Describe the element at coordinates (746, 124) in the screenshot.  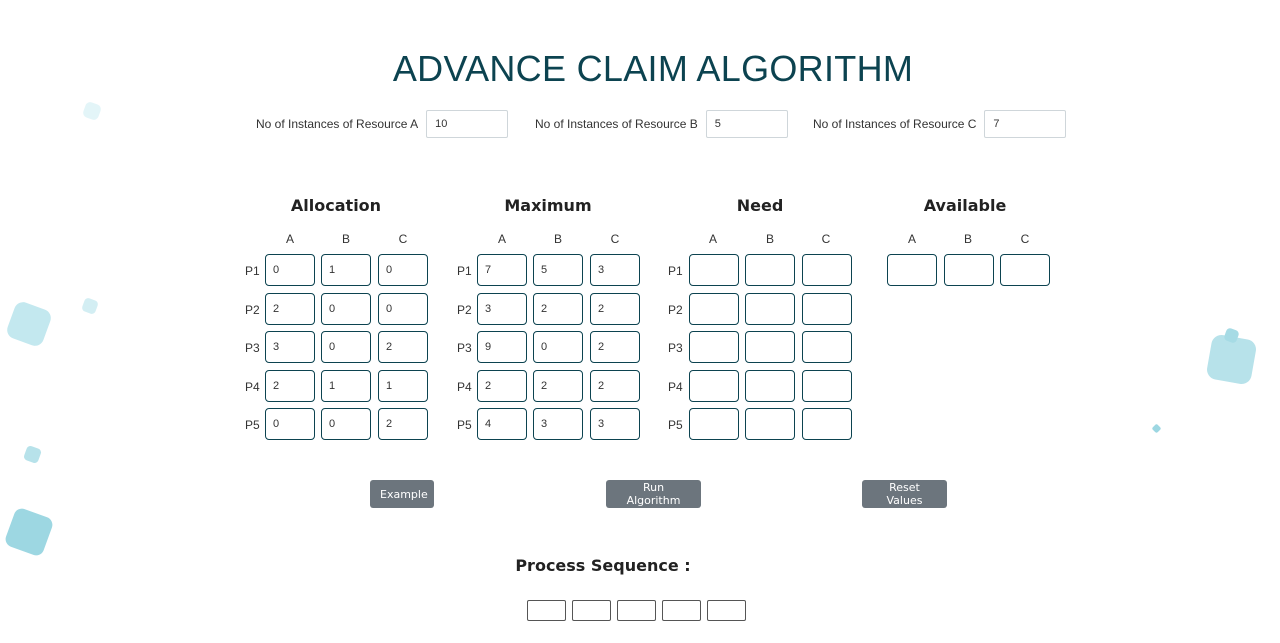
I see `resource-b-input` at that location.